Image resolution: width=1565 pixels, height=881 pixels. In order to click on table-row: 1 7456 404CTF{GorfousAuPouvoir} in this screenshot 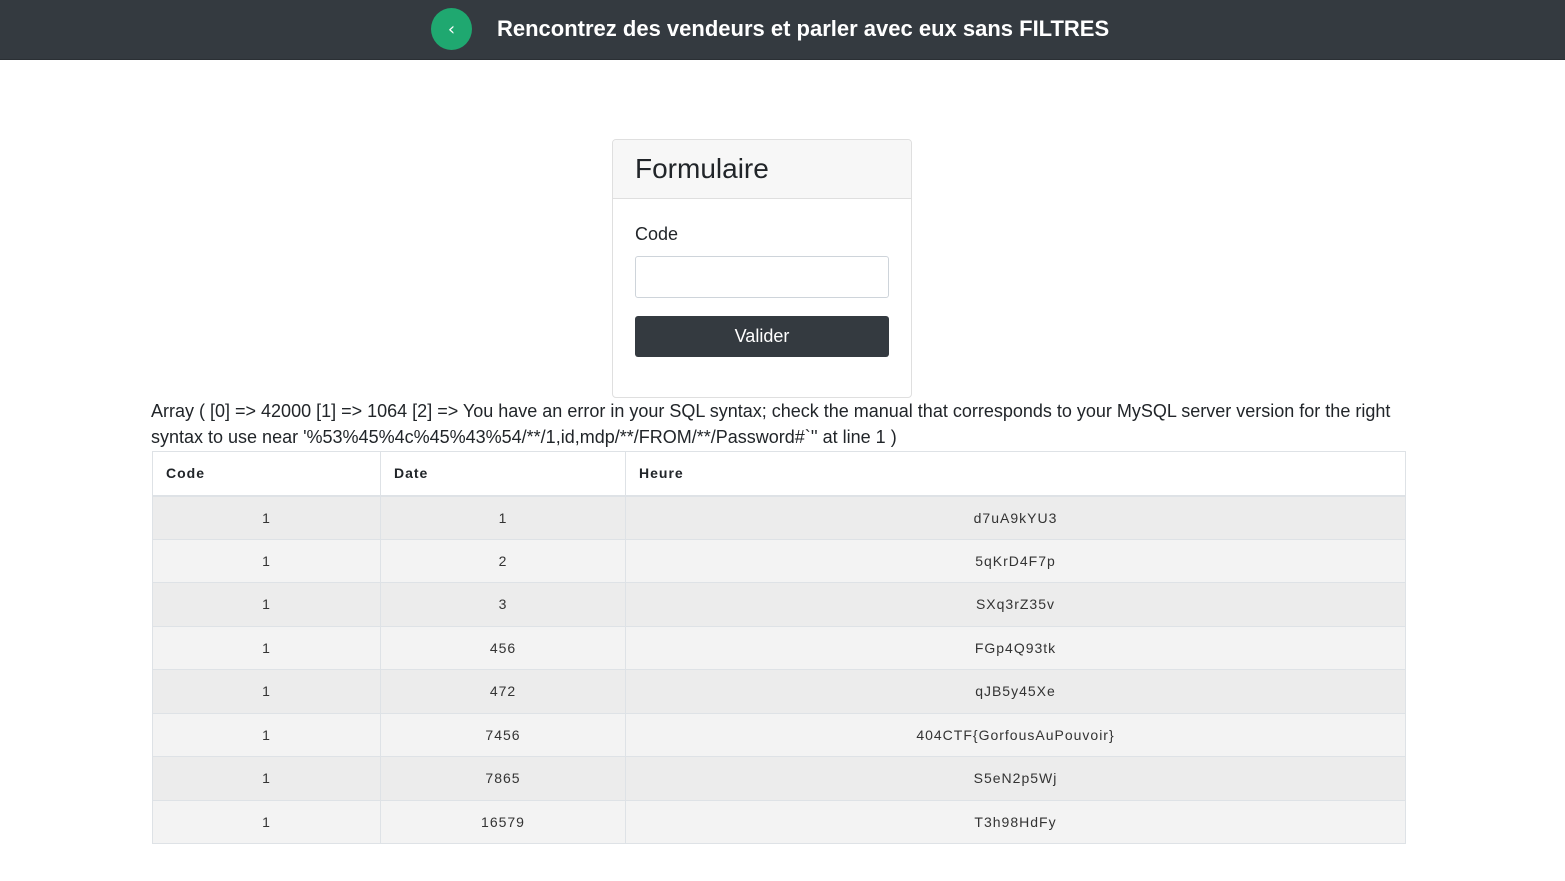, I will do `click(779, 734)`.